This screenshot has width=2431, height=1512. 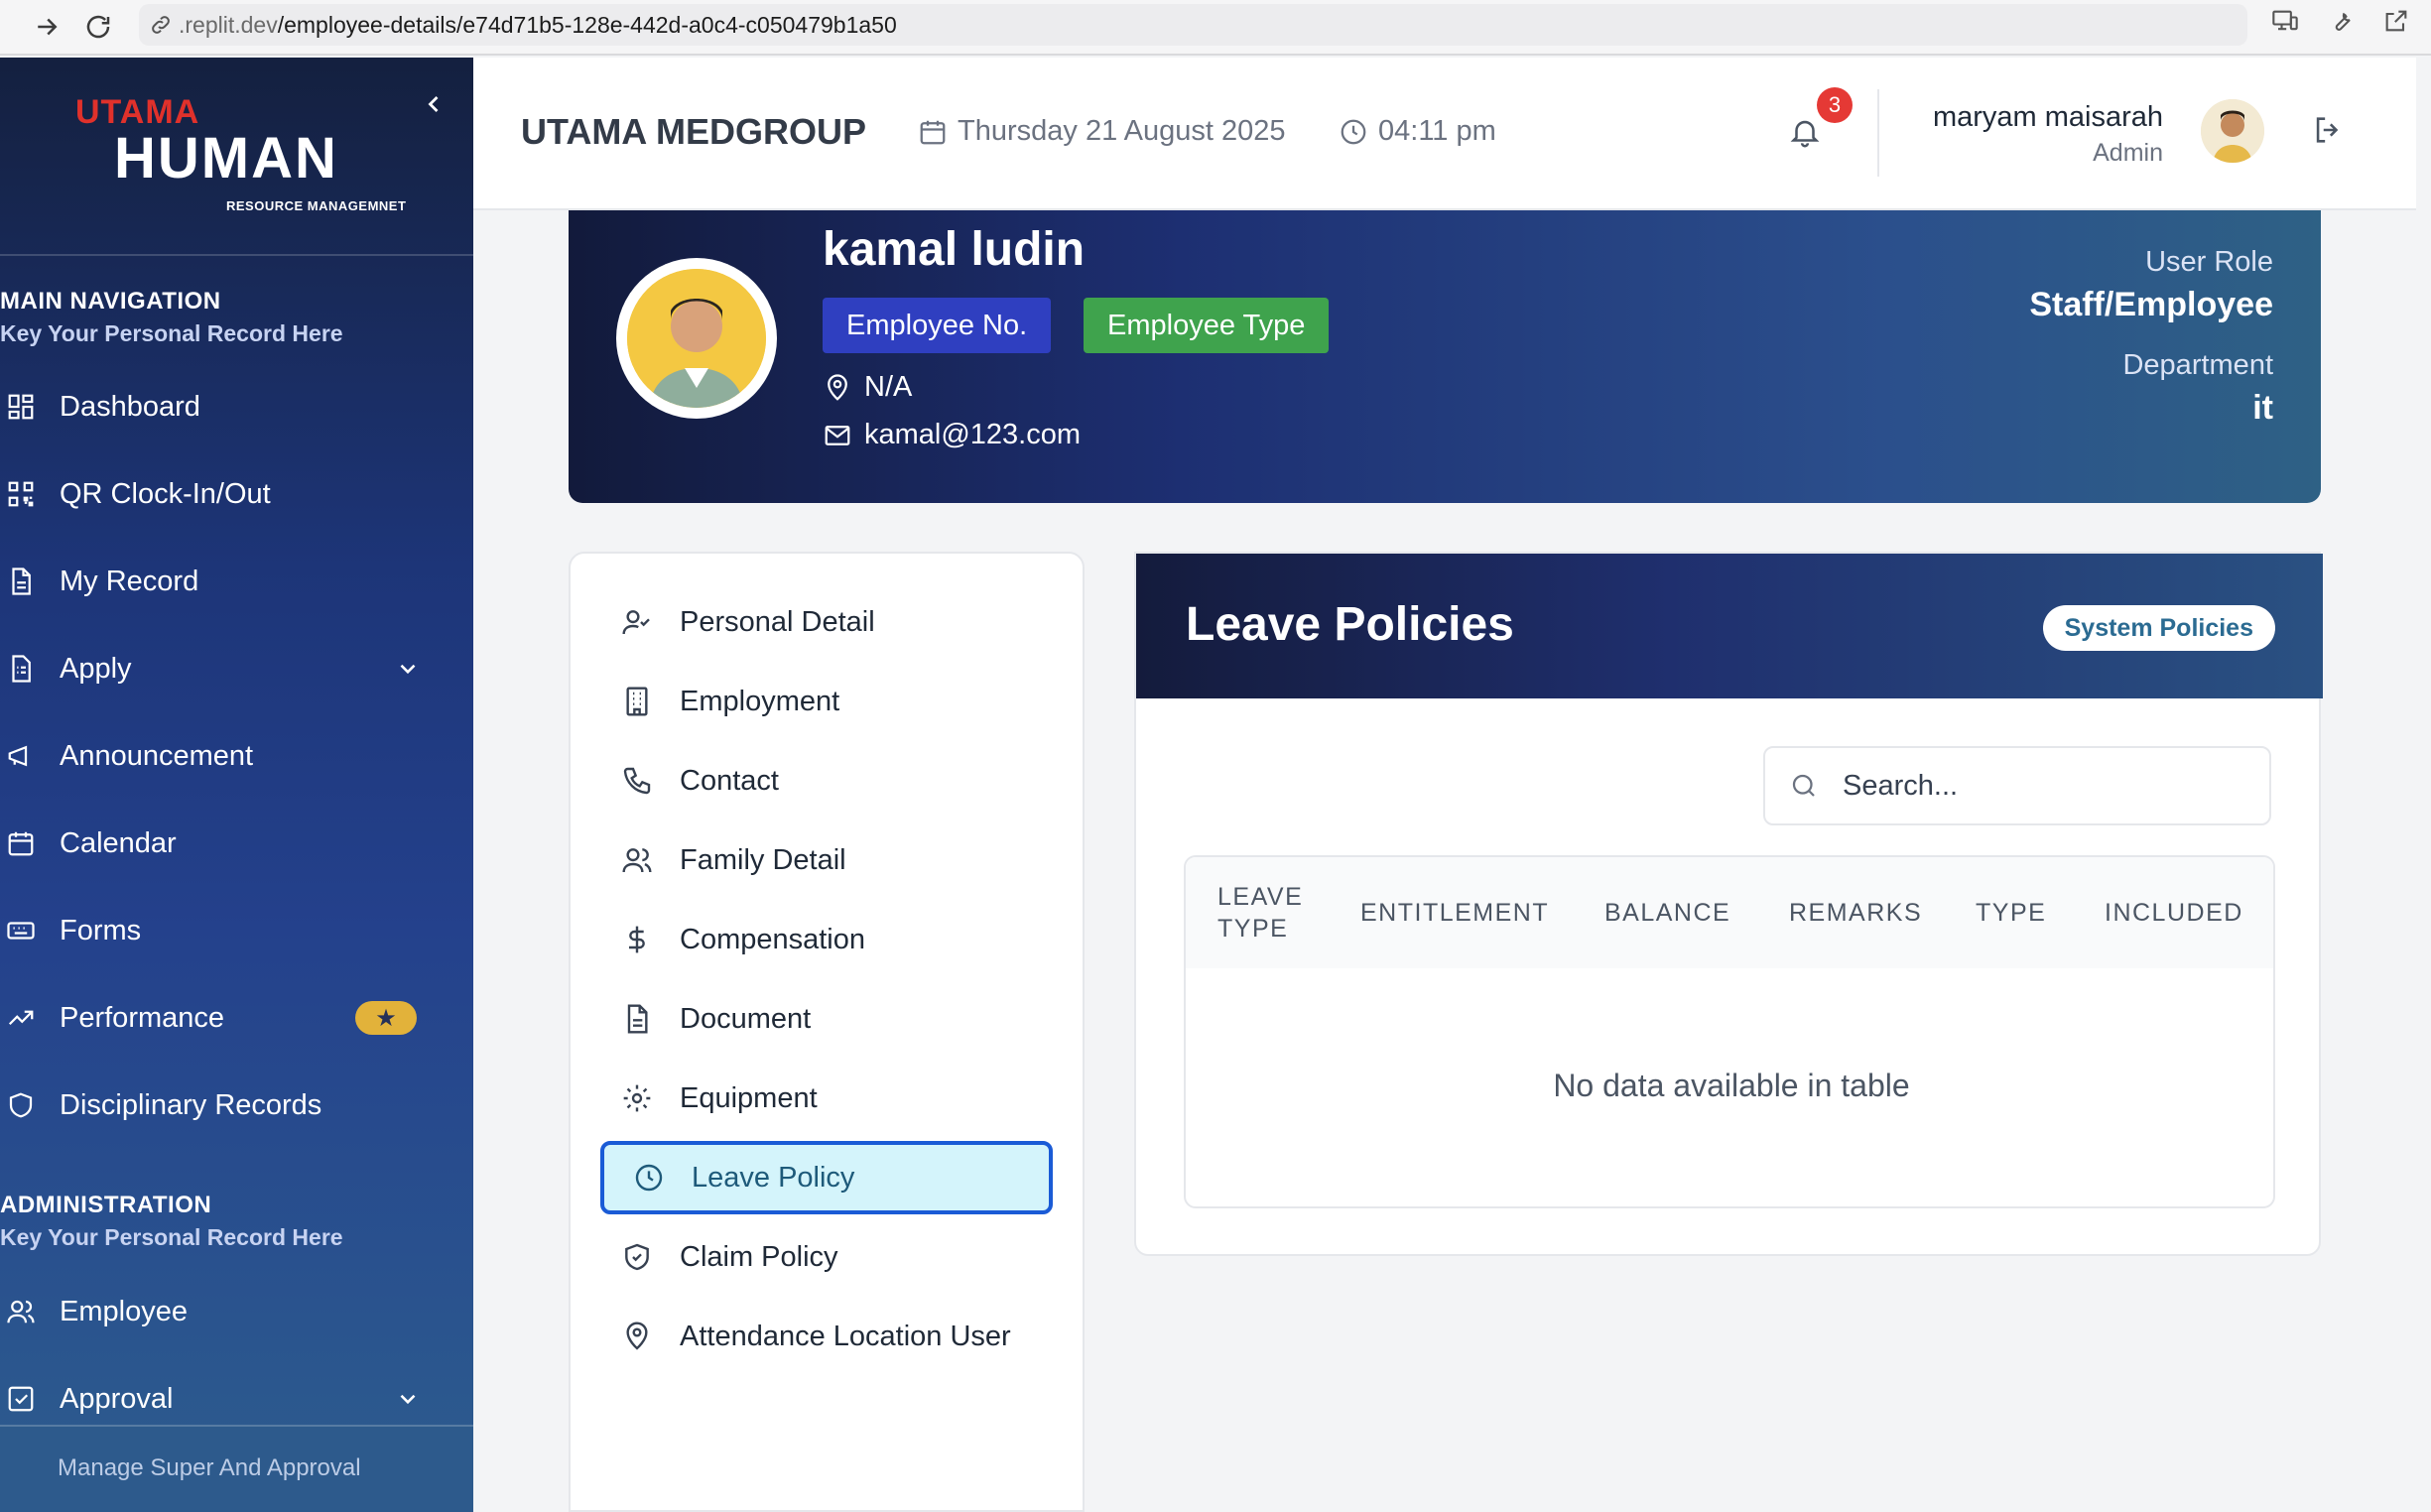 What do you see at coordinates (124, 1311) in the screenshot?
I see `sidebar-item-label: Employee` at bounding box center [124, 1311].